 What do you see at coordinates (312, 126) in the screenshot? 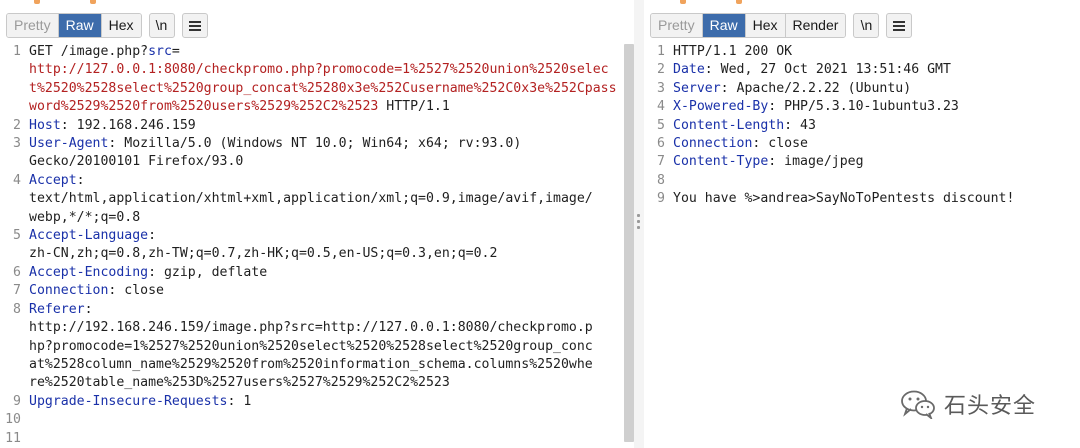
I see `code-line: 2 Host: 192.168.246.159` at bounding box center [312, 126].